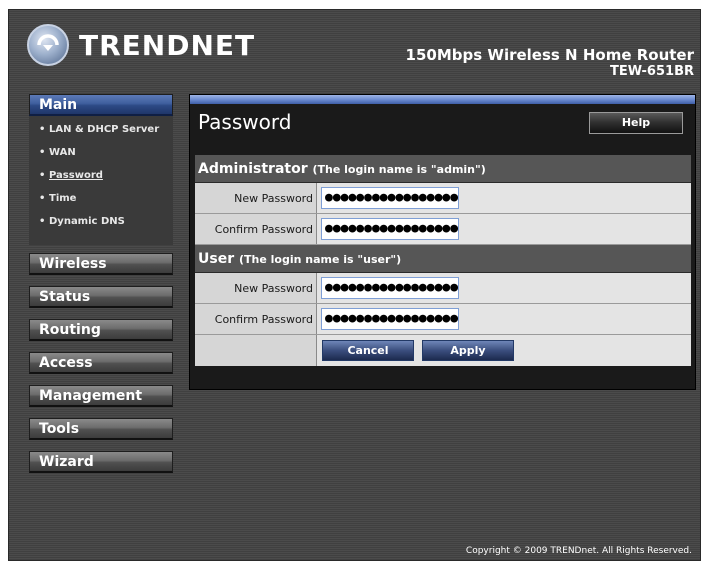  I want to click on user-section-heading: User (The login name is "user"), so click(443, 259).